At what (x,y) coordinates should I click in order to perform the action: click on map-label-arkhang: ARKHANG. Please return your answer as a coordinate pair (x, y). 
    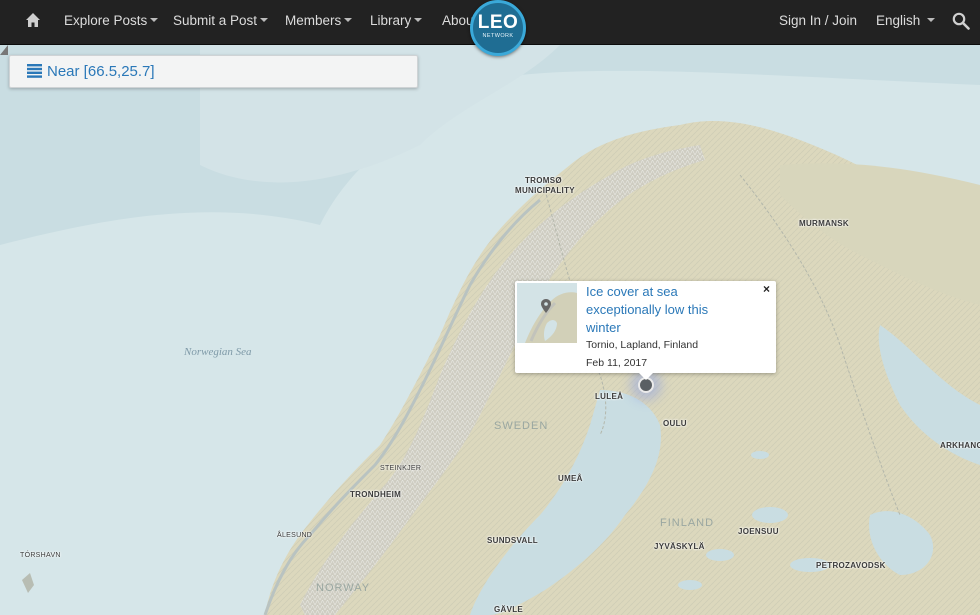
    Looking at the image, I should click on (960, 445).